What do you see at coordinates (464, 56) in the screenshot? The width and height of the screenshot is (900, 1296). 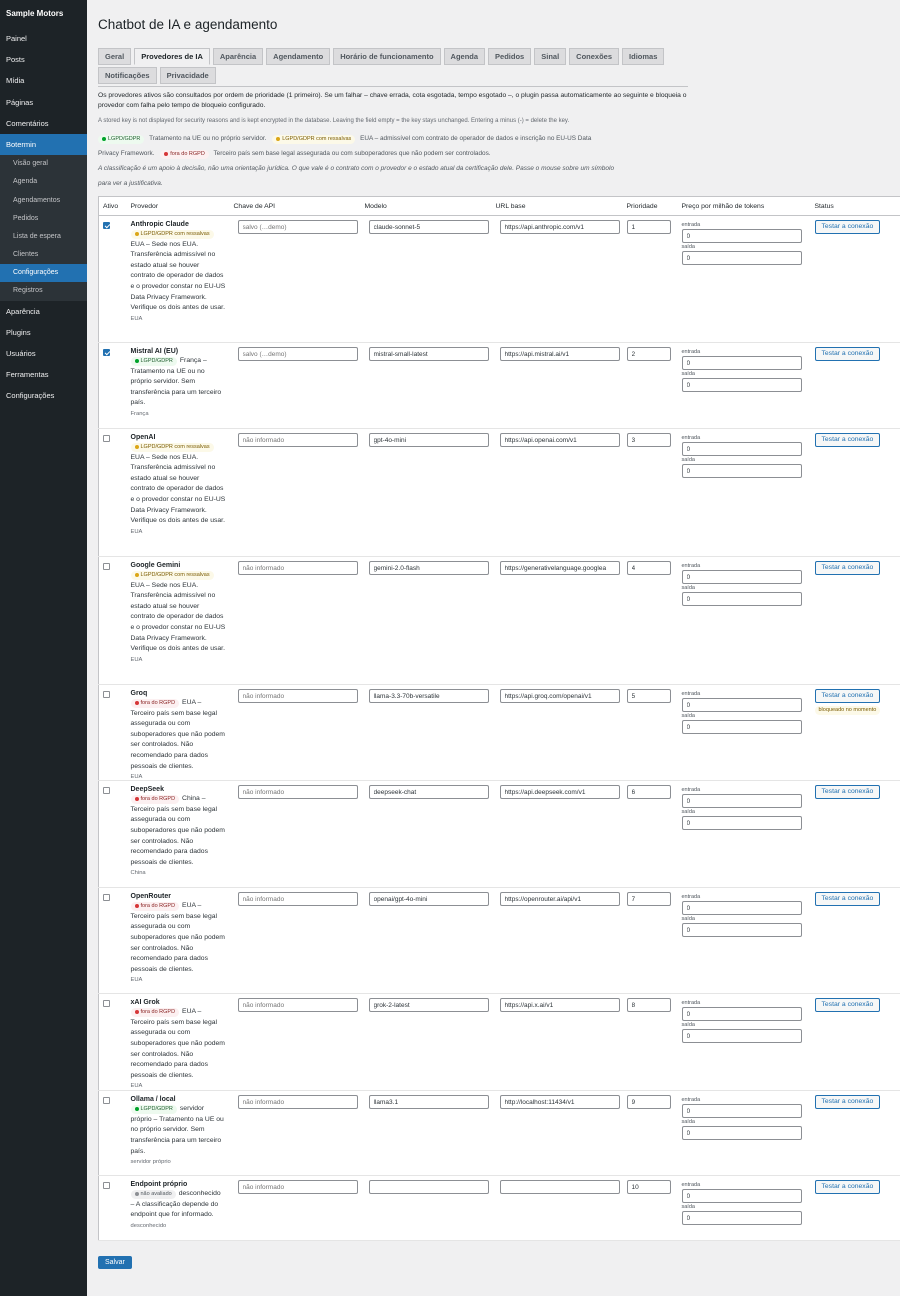 I see `tab-agenda: Agenda` at bounding box center [464, 56].